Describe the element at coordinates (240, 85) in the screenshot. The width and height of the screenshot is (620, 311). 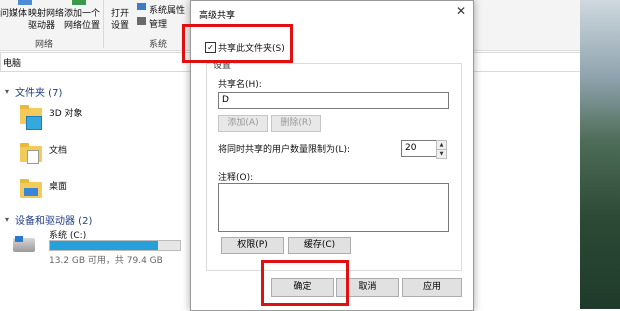
I see `share-name-label: 共享名(H):` at that location.